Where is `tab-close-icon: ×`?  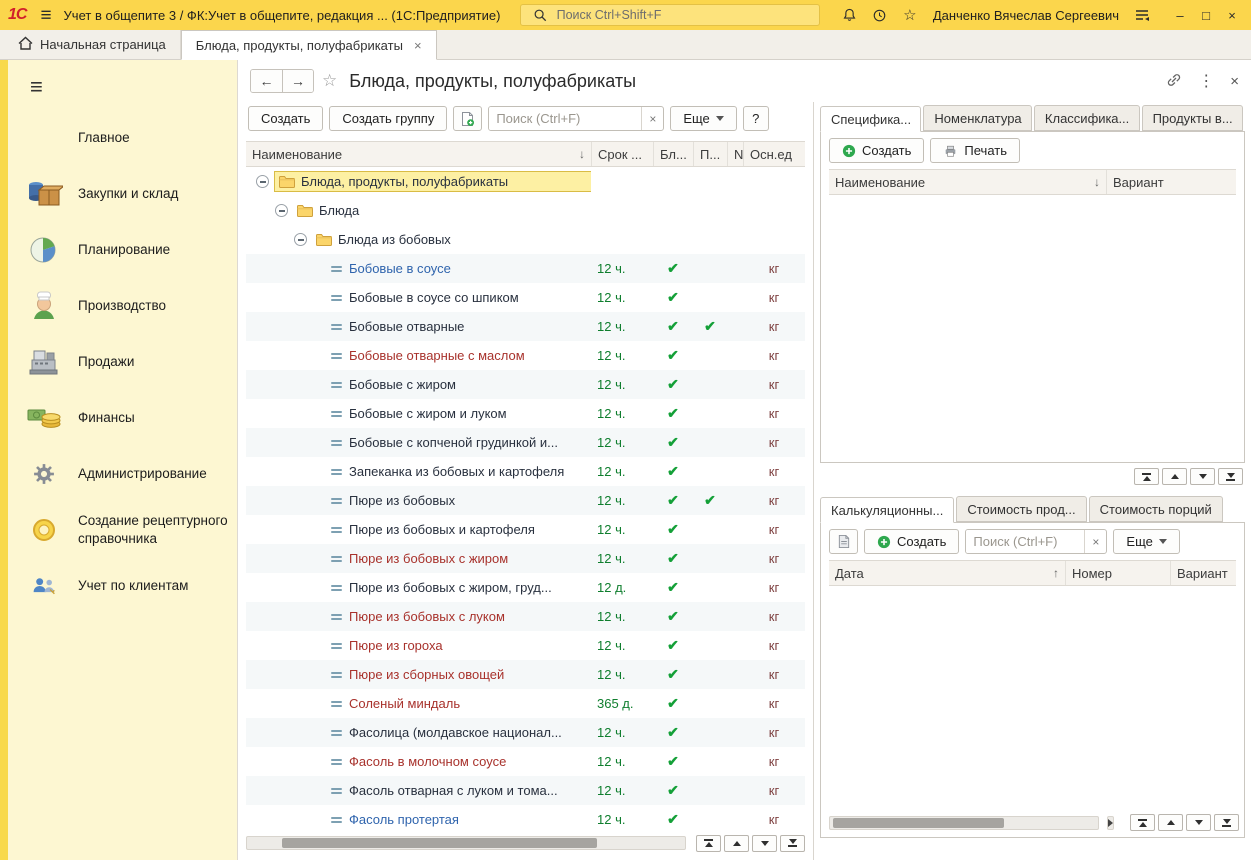
tab-close-icon: × is located at coordinates (418, 45).